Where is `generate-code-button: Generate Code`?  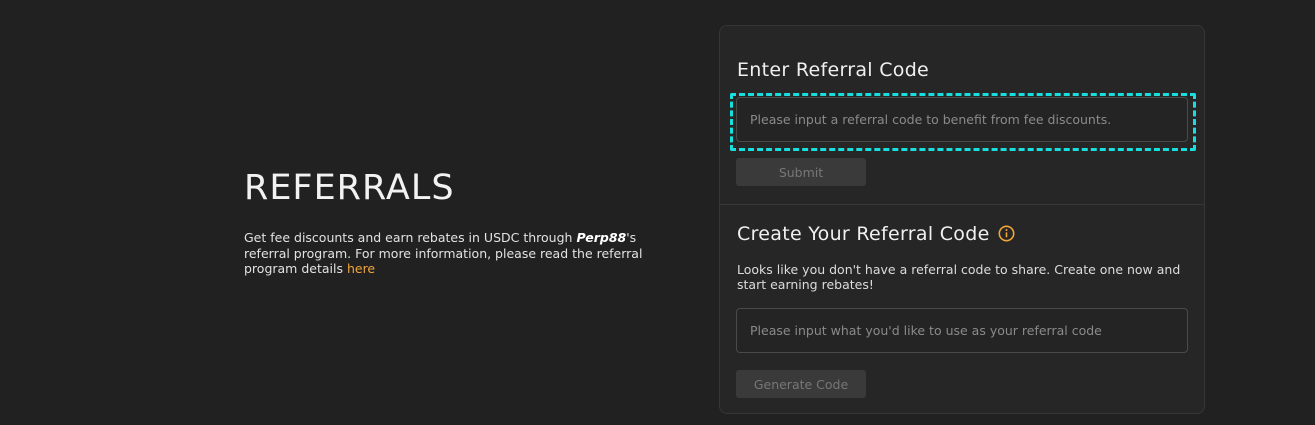
generate-code-button: Generate Code is located at coordinates (801, 384).